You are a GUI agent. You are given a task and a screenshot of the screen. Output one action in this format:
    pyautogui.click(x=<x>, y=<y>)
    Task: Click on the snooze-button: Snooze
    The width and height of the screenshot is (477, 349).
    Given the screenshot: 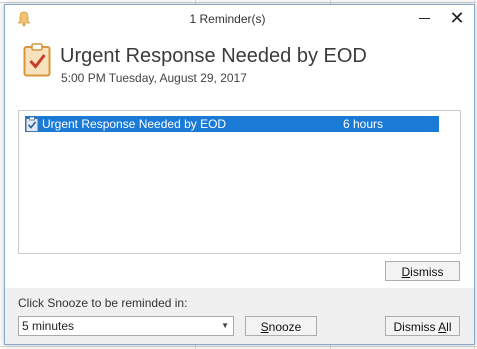 What is the action you would take?
    pyautogui.click(x=281, y=326)
    